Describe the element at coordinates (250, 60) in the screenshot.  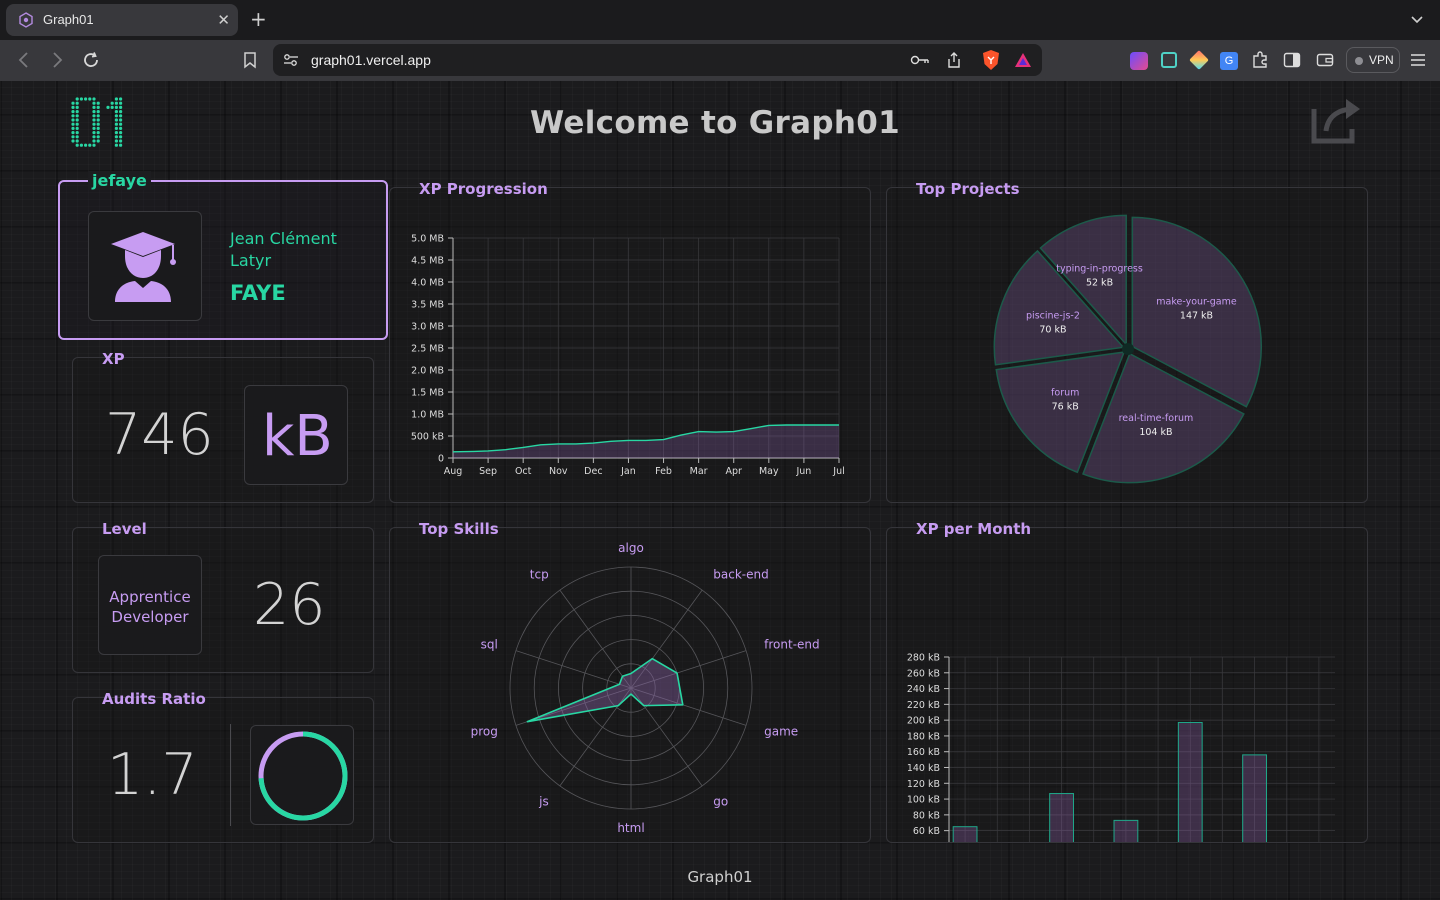
I see `bookmark-icon` at that location.